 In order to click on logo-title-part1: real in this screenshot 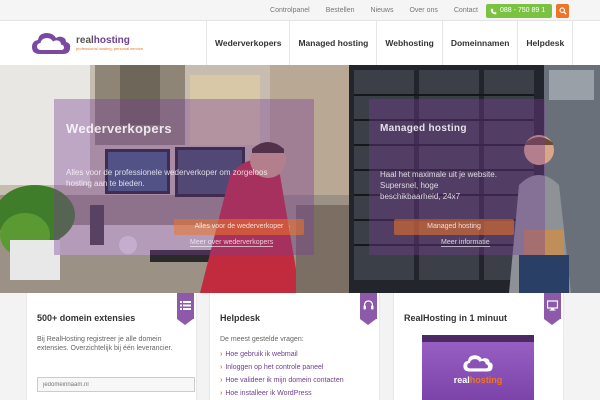, I will do `click(85, 40)`.